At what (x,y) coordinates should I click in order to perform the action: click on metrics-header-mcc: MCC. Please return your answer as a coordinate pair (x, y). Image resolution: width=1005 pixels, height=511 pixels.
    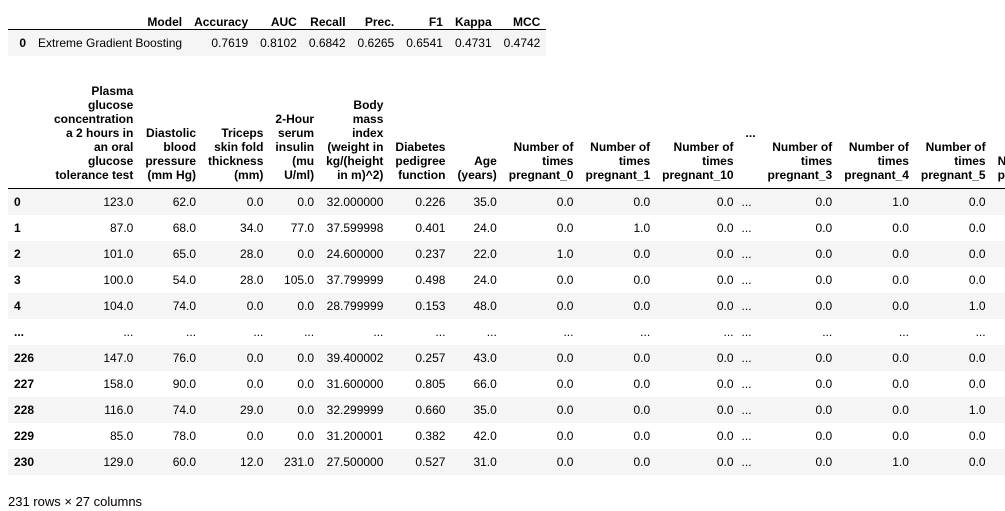
    Looking at the image, I should click on (522, 17).